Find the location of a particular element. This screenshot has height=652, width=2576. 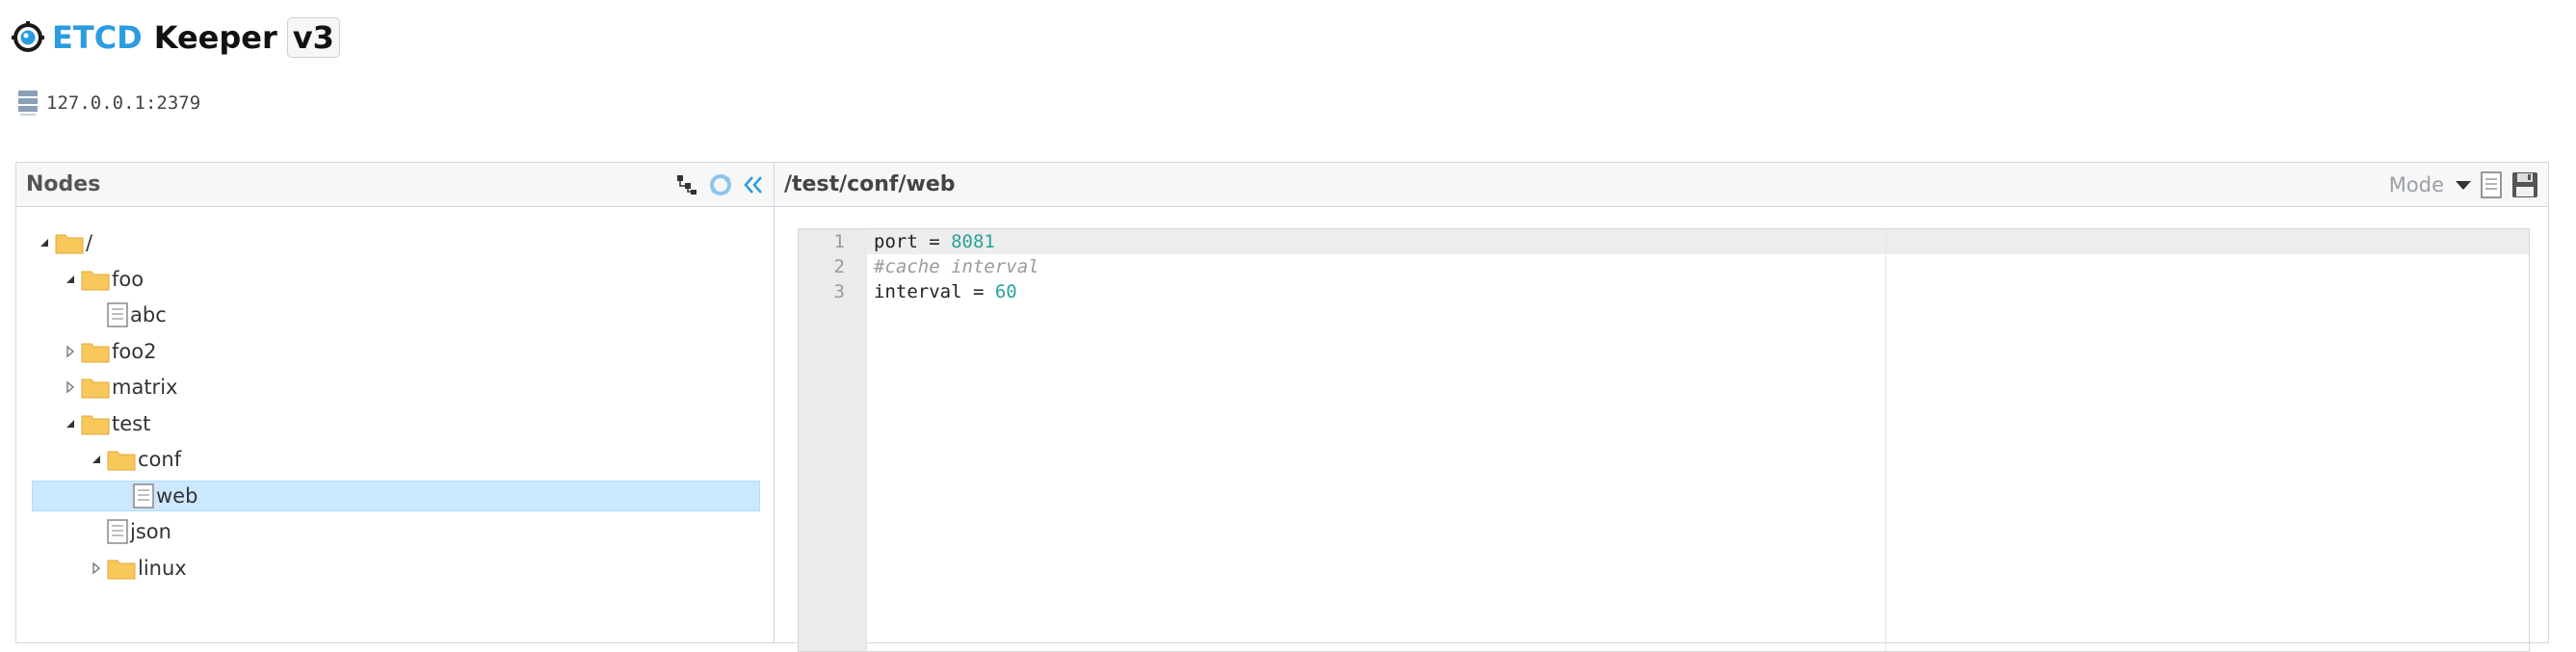

editor-toolbar: Mode is located at coordinates (2458, 185).